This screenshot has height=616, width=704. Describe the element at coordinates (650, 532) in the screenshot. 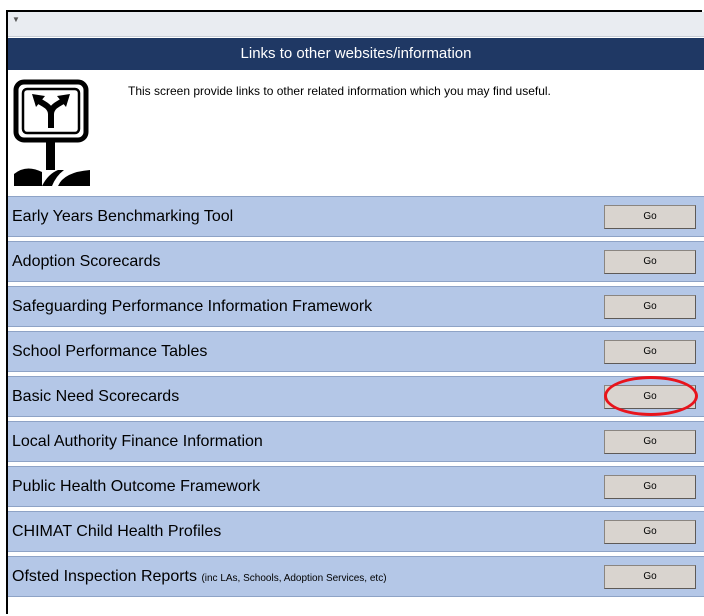

I see `go-button-chimat-child-health: Go` at that location.